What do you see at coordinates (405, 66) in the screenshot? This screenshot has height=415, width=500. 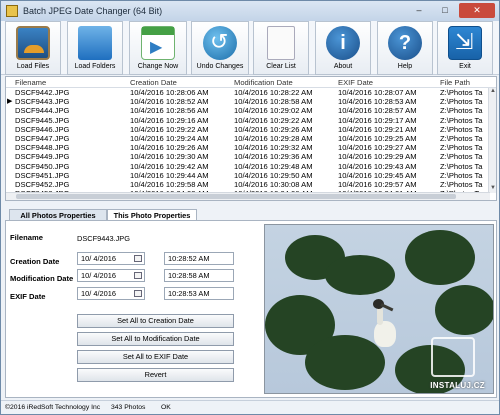 I see `help-label: Help` at bounding box center [405, 66].